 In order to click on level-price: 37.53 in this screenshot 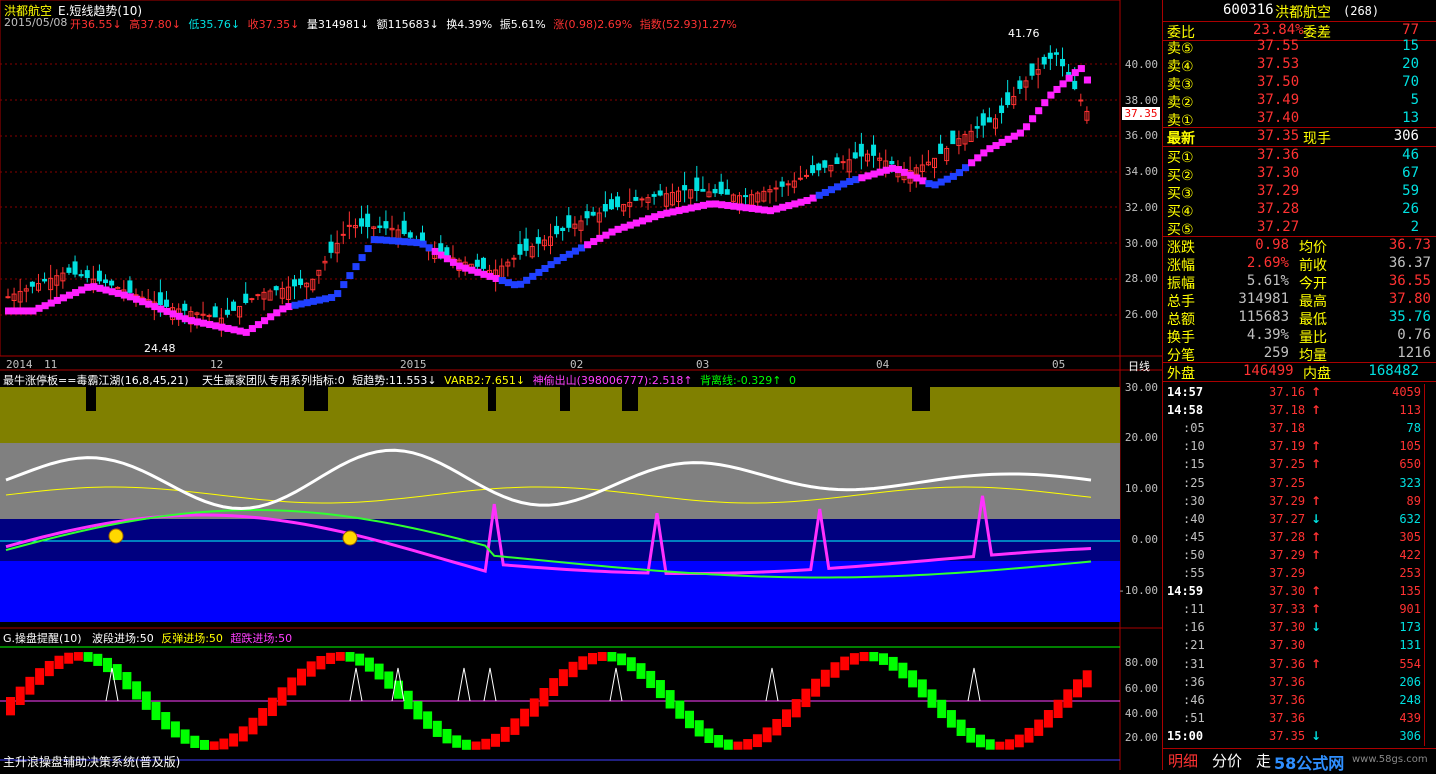, I will do `click(1278, 64)`.